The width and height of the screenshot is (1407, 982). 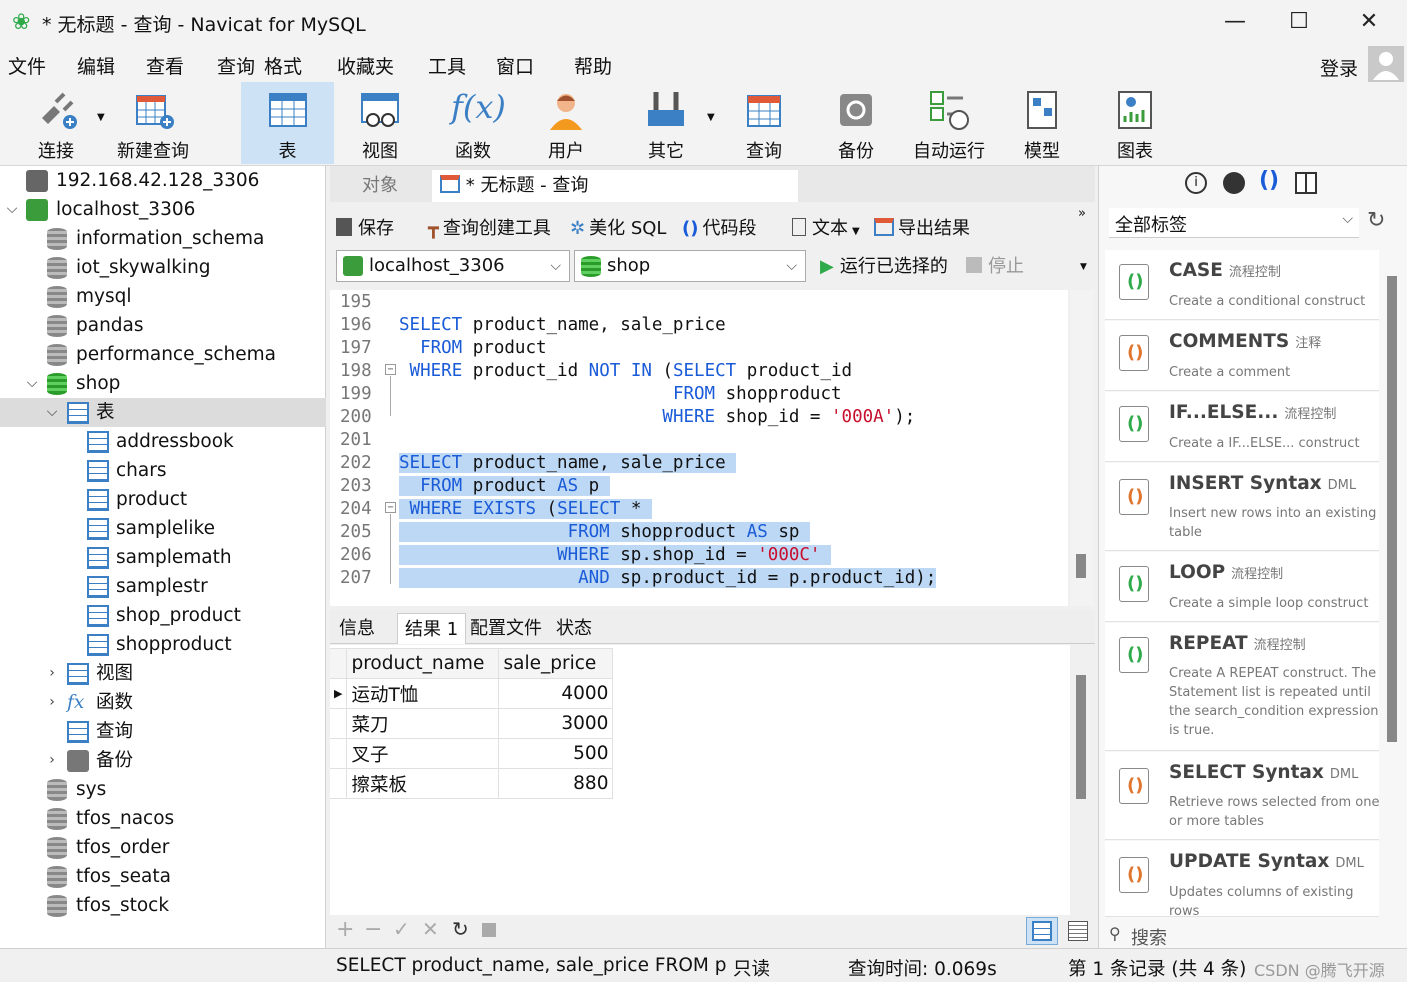 What do you see at coordinates (283, 65) in the screenshot?
I see `menu-format: 格式` at bounding box center [283, 65].